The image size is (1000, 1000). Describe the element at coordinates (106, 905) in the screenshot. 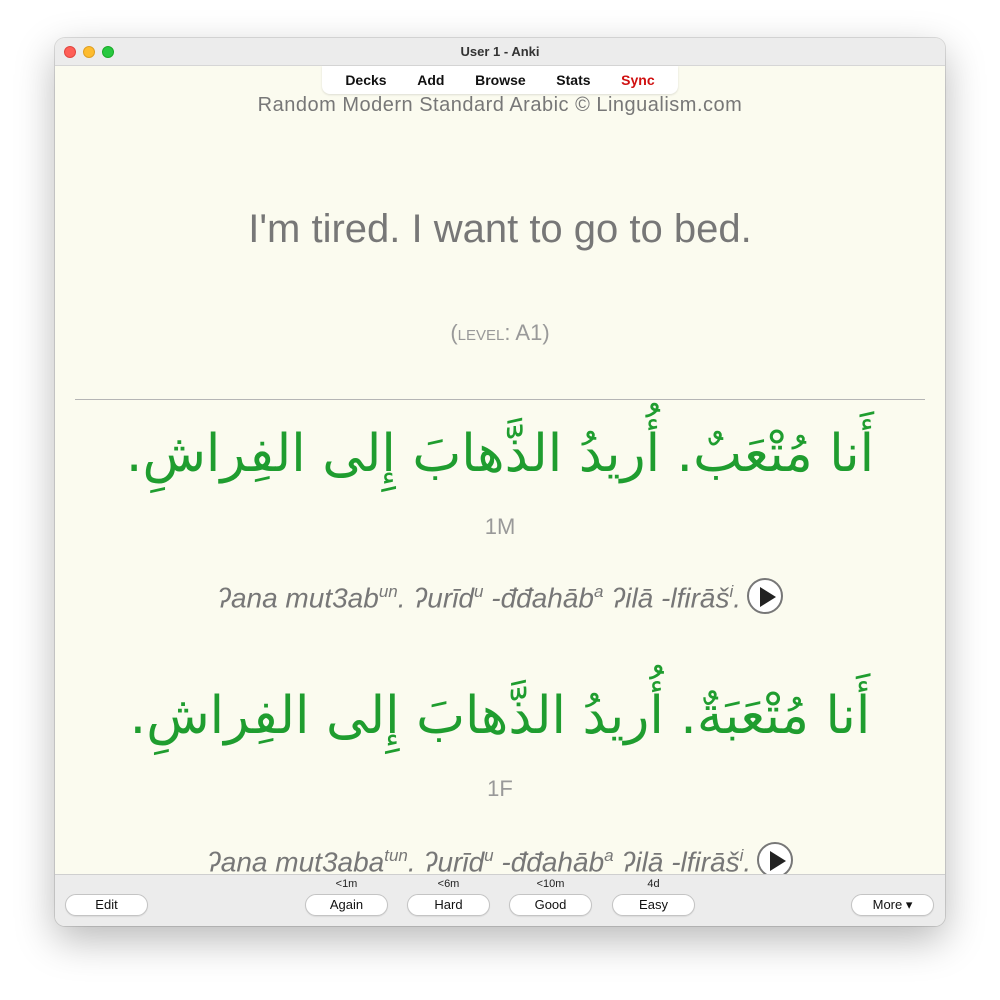

I see `edit-button: Edit` at that location.